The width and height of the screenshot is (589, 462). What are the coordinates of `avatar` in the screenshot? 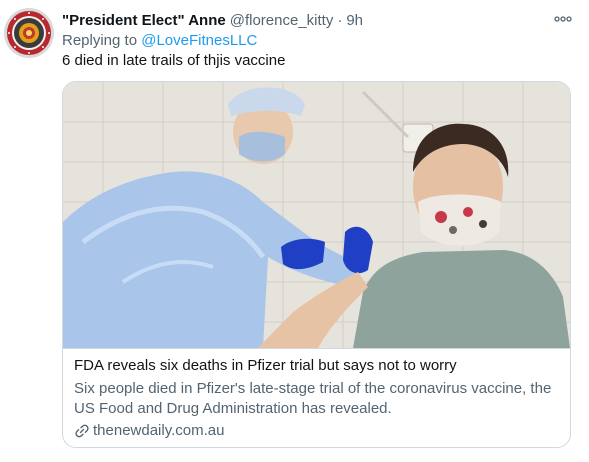 It's located at (29, 33).